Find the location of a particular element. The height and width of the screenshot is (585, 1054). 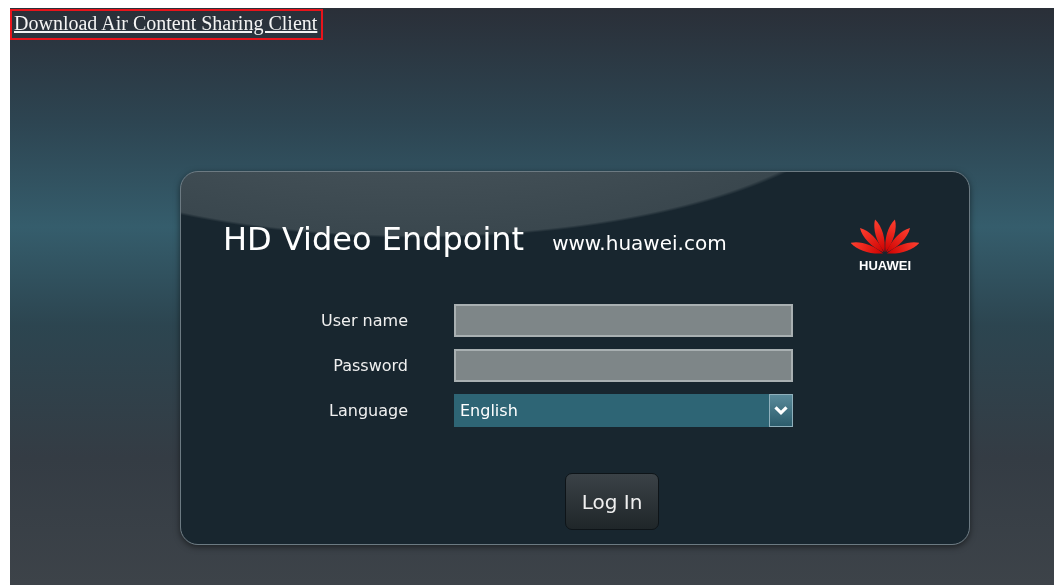

field-label: Password is located at coordinates (370, 365).